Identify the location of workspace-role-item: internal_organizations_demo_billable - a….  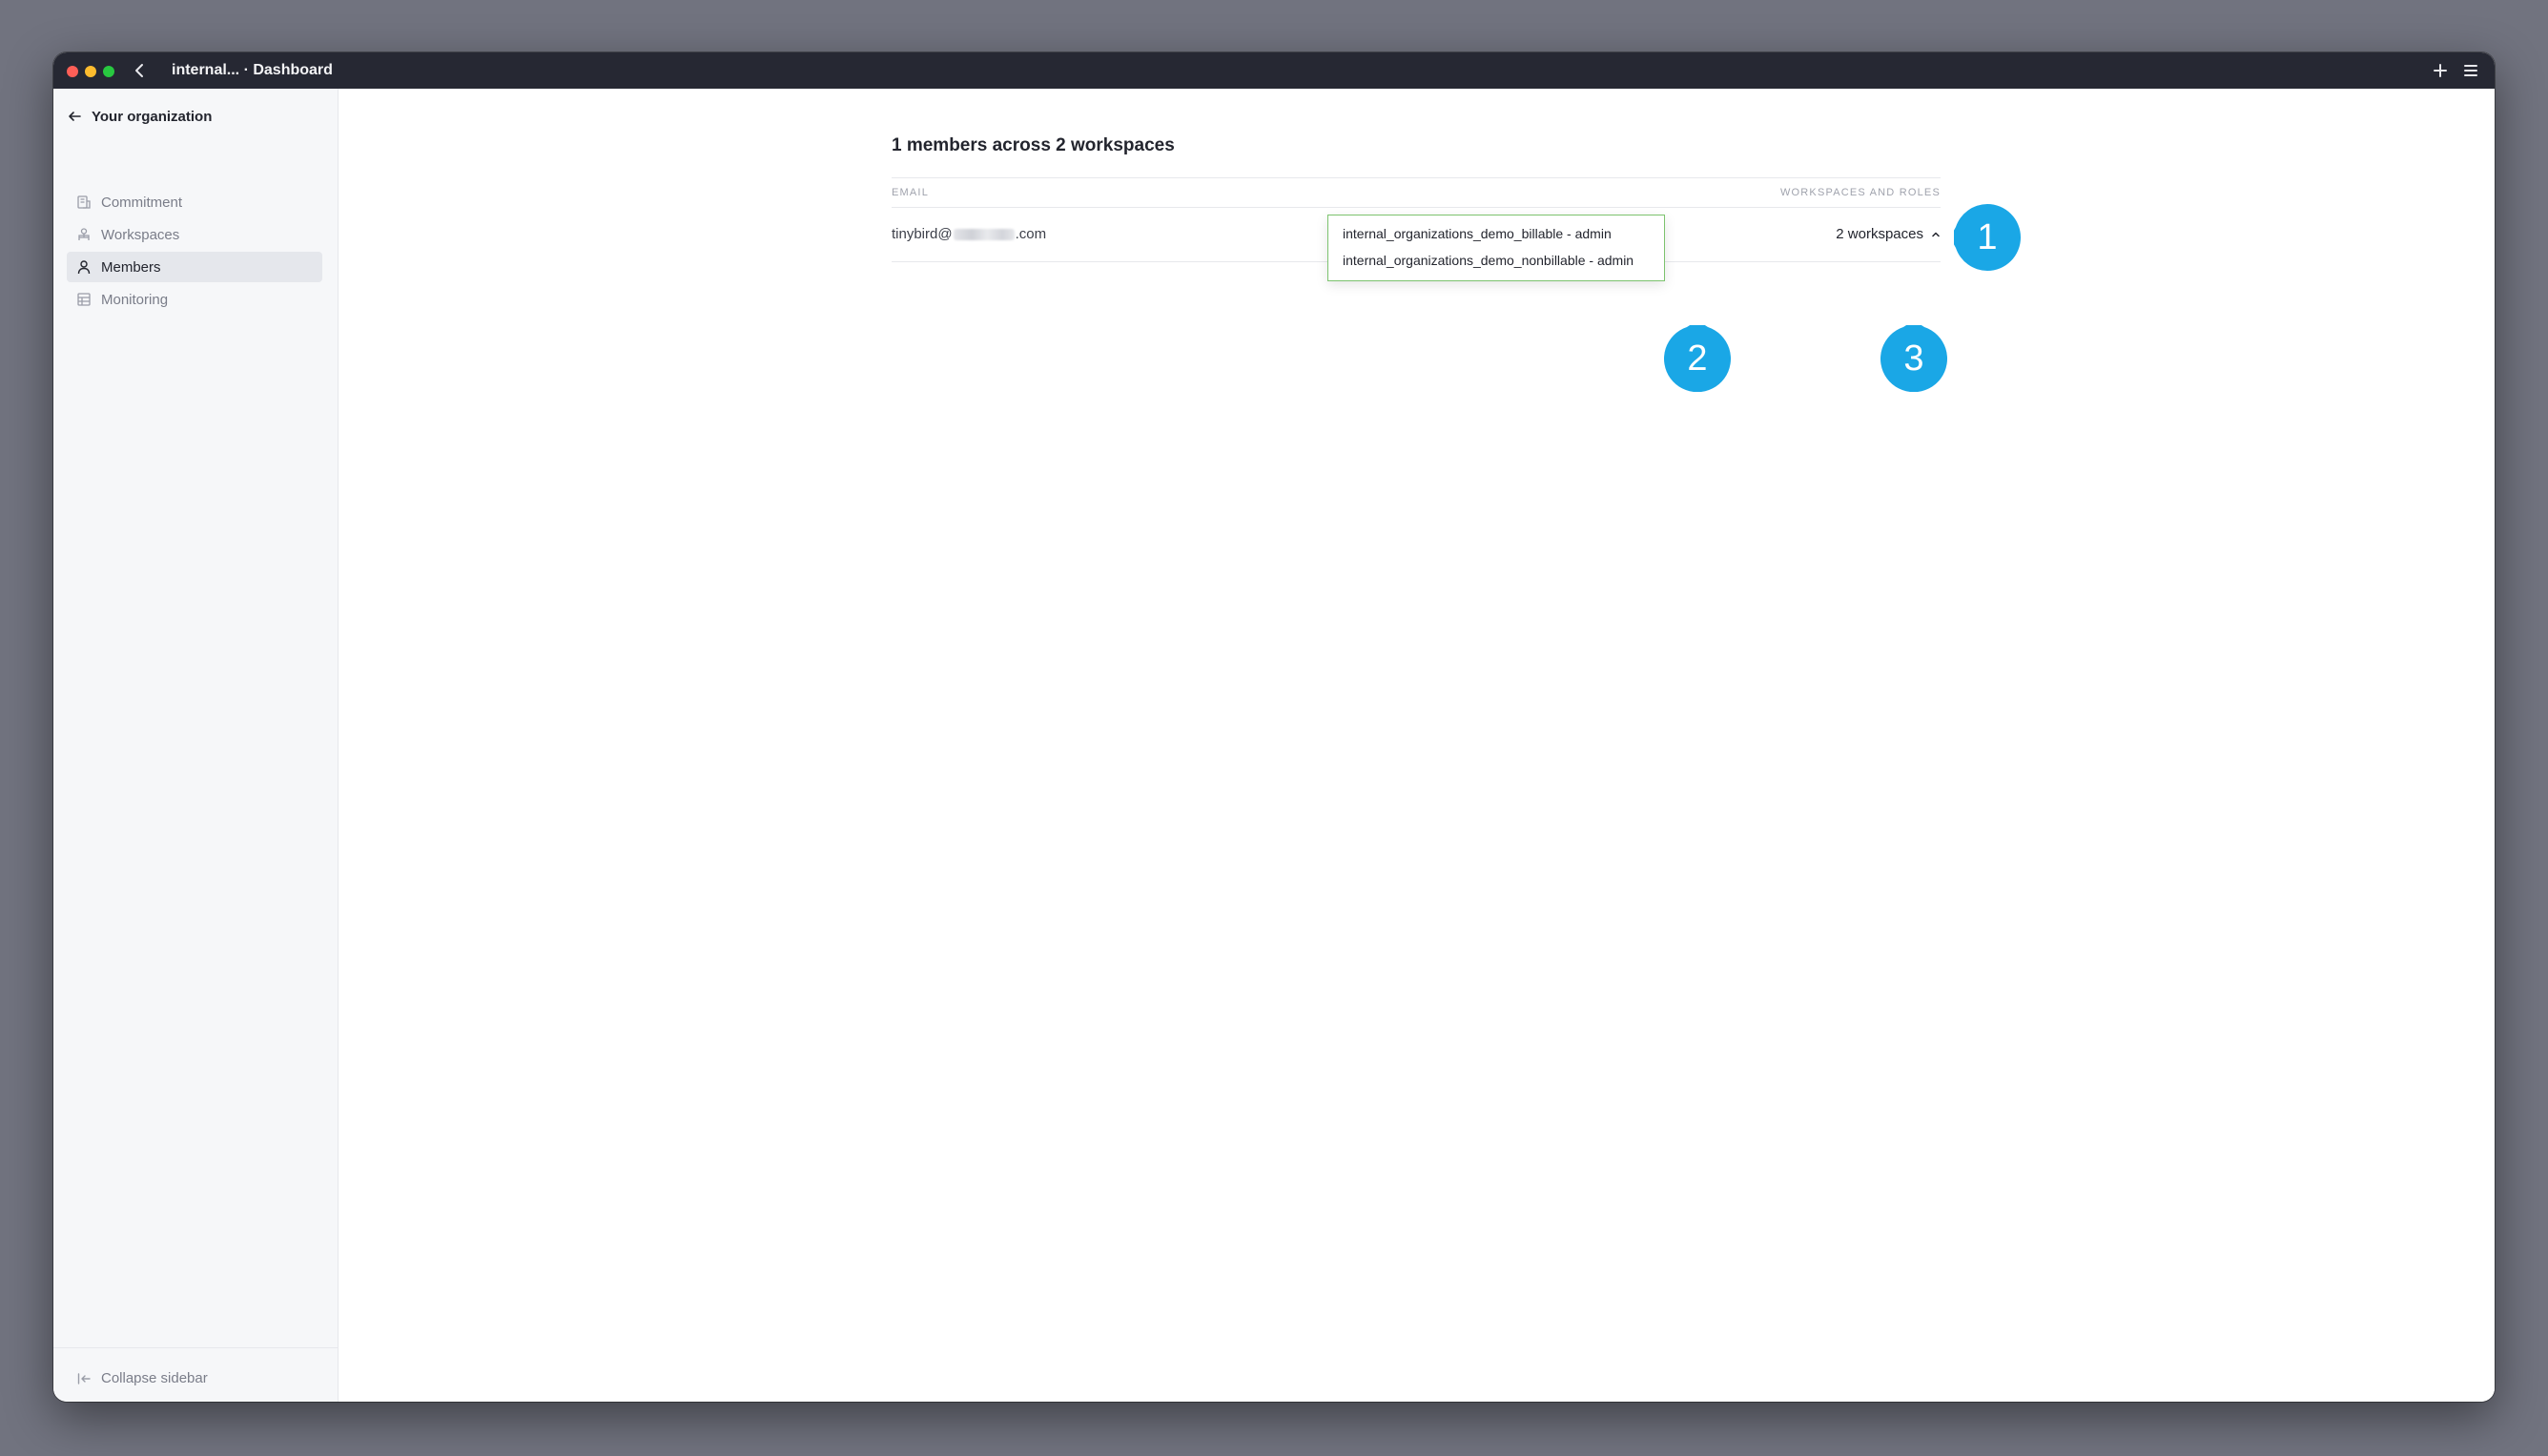
(1477, 233).